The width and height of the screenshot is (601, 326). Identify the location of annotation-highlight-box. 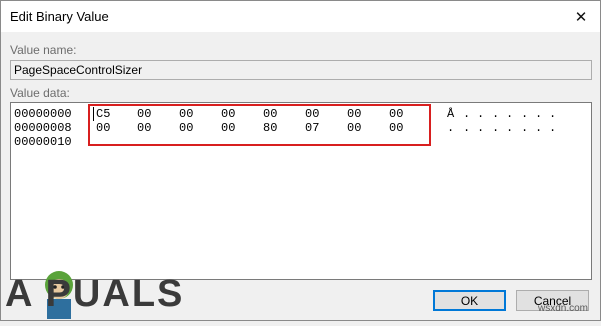
(259, 125).